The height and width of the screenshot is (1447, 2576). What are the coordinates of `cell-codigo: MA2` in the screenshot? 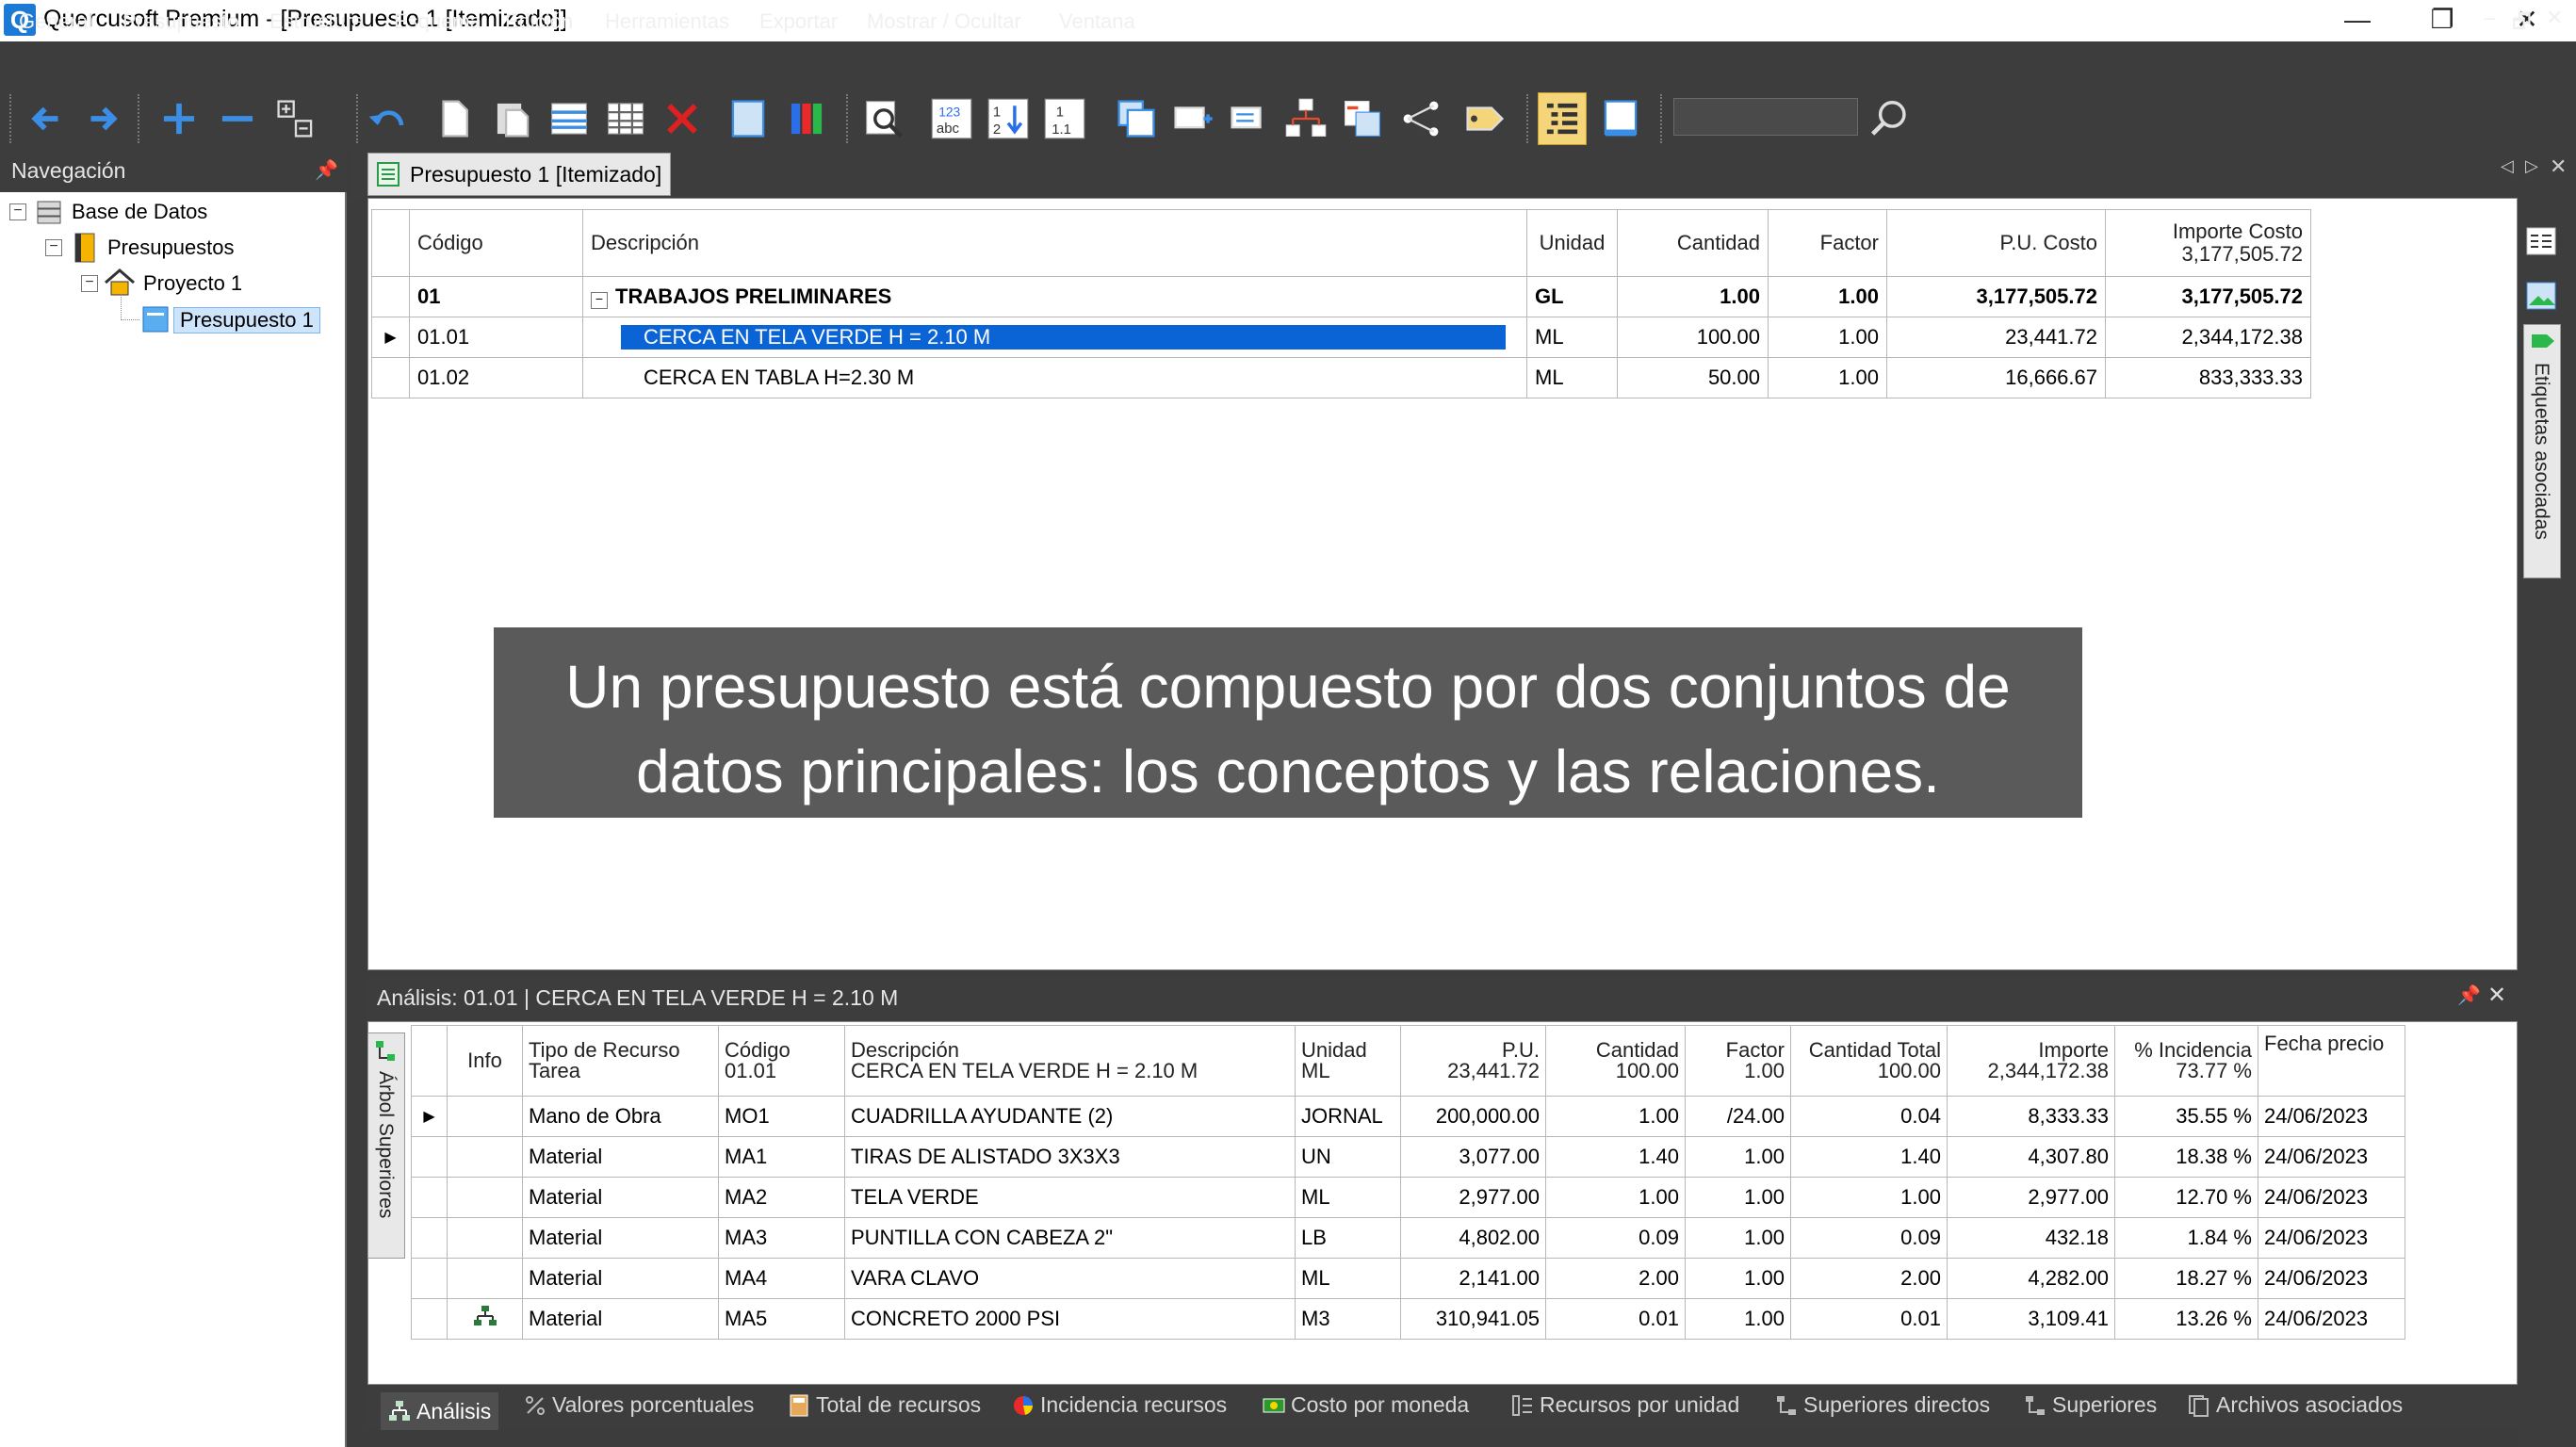 It's located at (781, 1197).